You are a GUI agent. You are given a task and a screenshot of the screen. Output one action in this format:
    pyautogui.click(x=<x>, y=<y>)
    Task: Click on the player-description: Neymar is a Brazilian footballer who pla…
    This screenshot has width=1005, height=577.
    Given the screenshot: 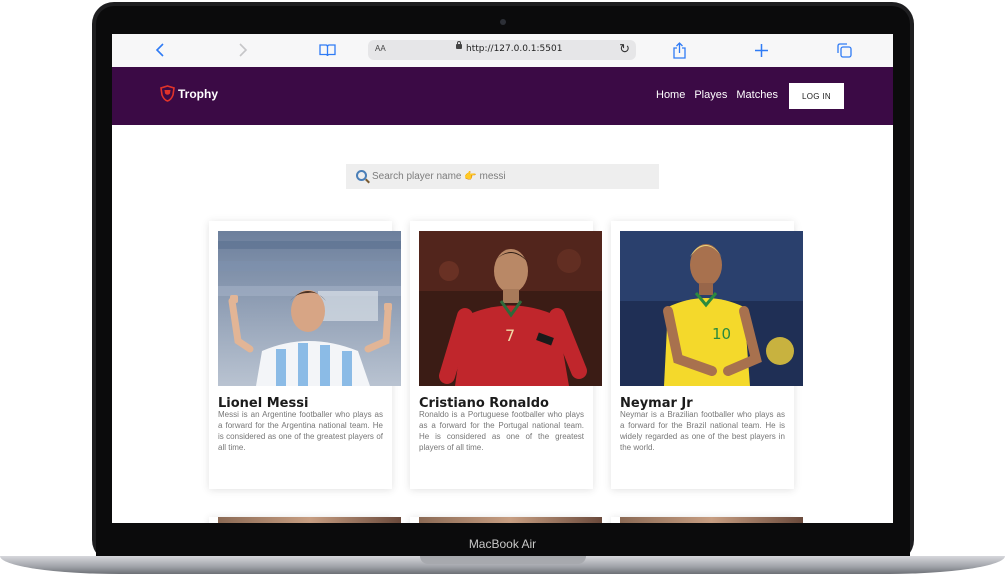 What is the action you would take?
    pyautogui.click(x=702, y=431)
    